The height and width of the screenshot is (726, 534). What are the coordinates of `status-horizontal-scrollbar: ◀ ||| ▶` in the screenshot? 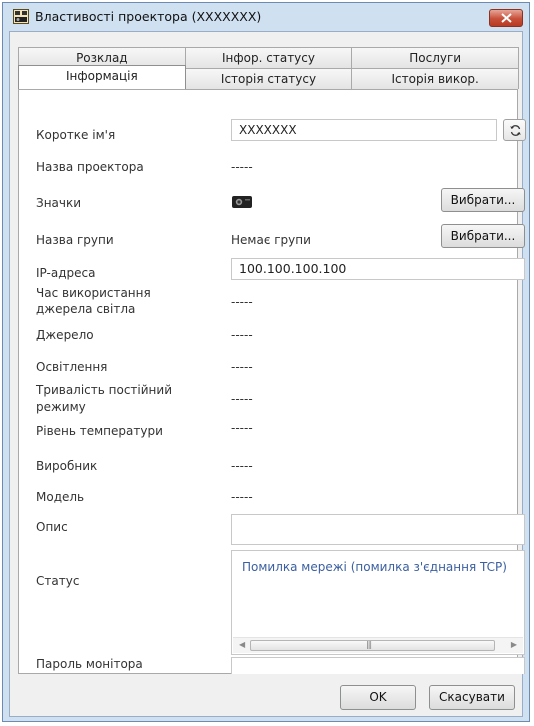 It's located at (378, 645).